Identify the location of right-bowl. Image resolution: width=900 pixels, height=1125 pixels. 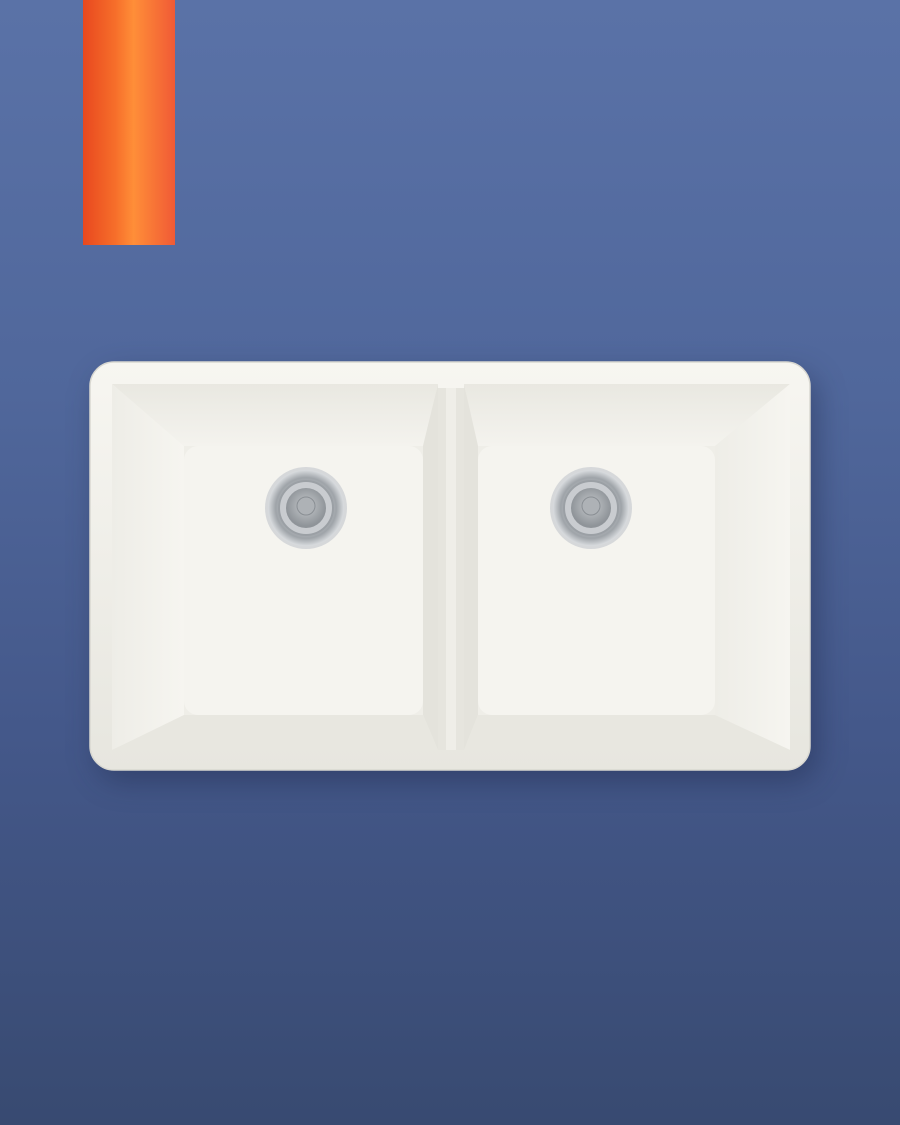
(627, 567).